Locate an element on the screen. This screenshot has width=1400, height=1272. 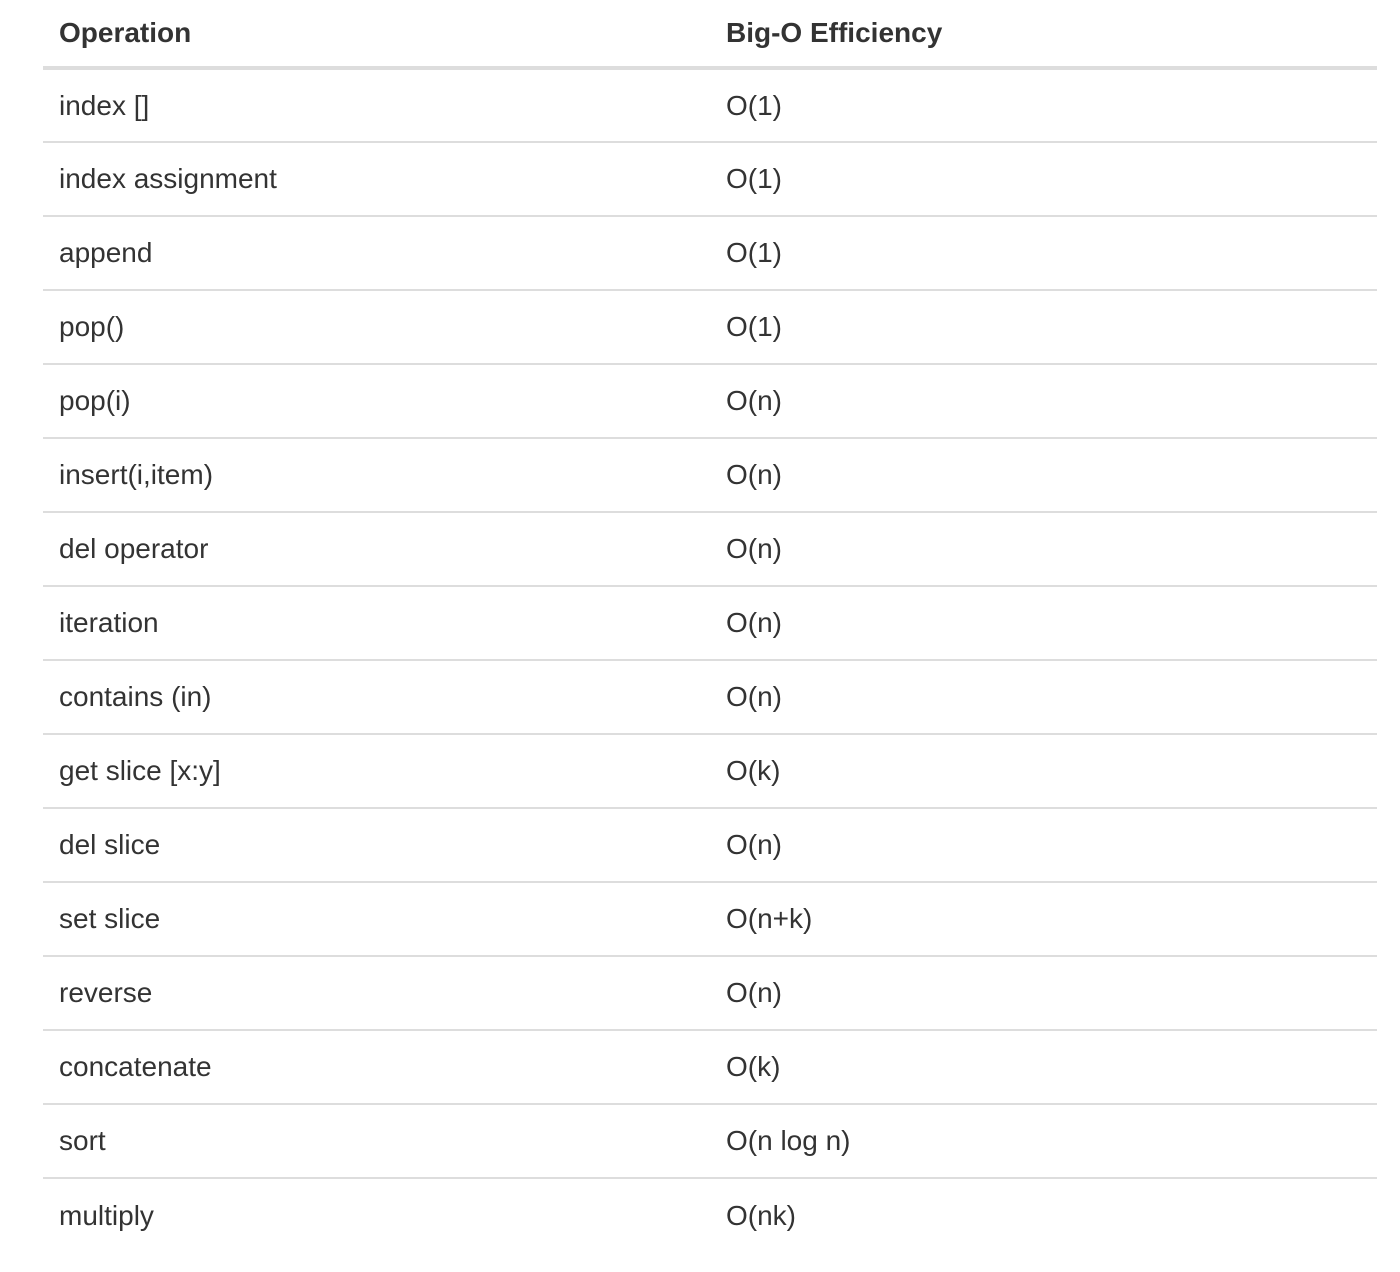
table-row: reverse O(n) is located at coordinates (710, 993).